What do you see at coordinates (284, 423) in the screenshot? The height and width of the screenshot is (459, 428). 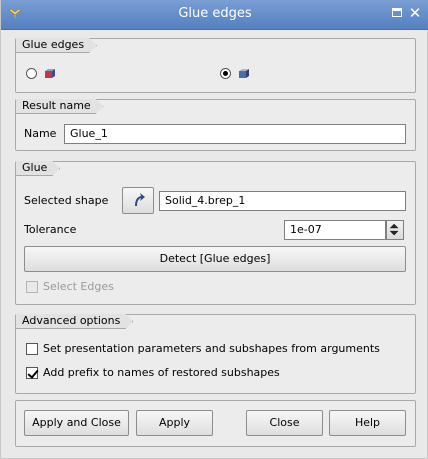 I see `close-button: Close` at bounding box center [284, 423].